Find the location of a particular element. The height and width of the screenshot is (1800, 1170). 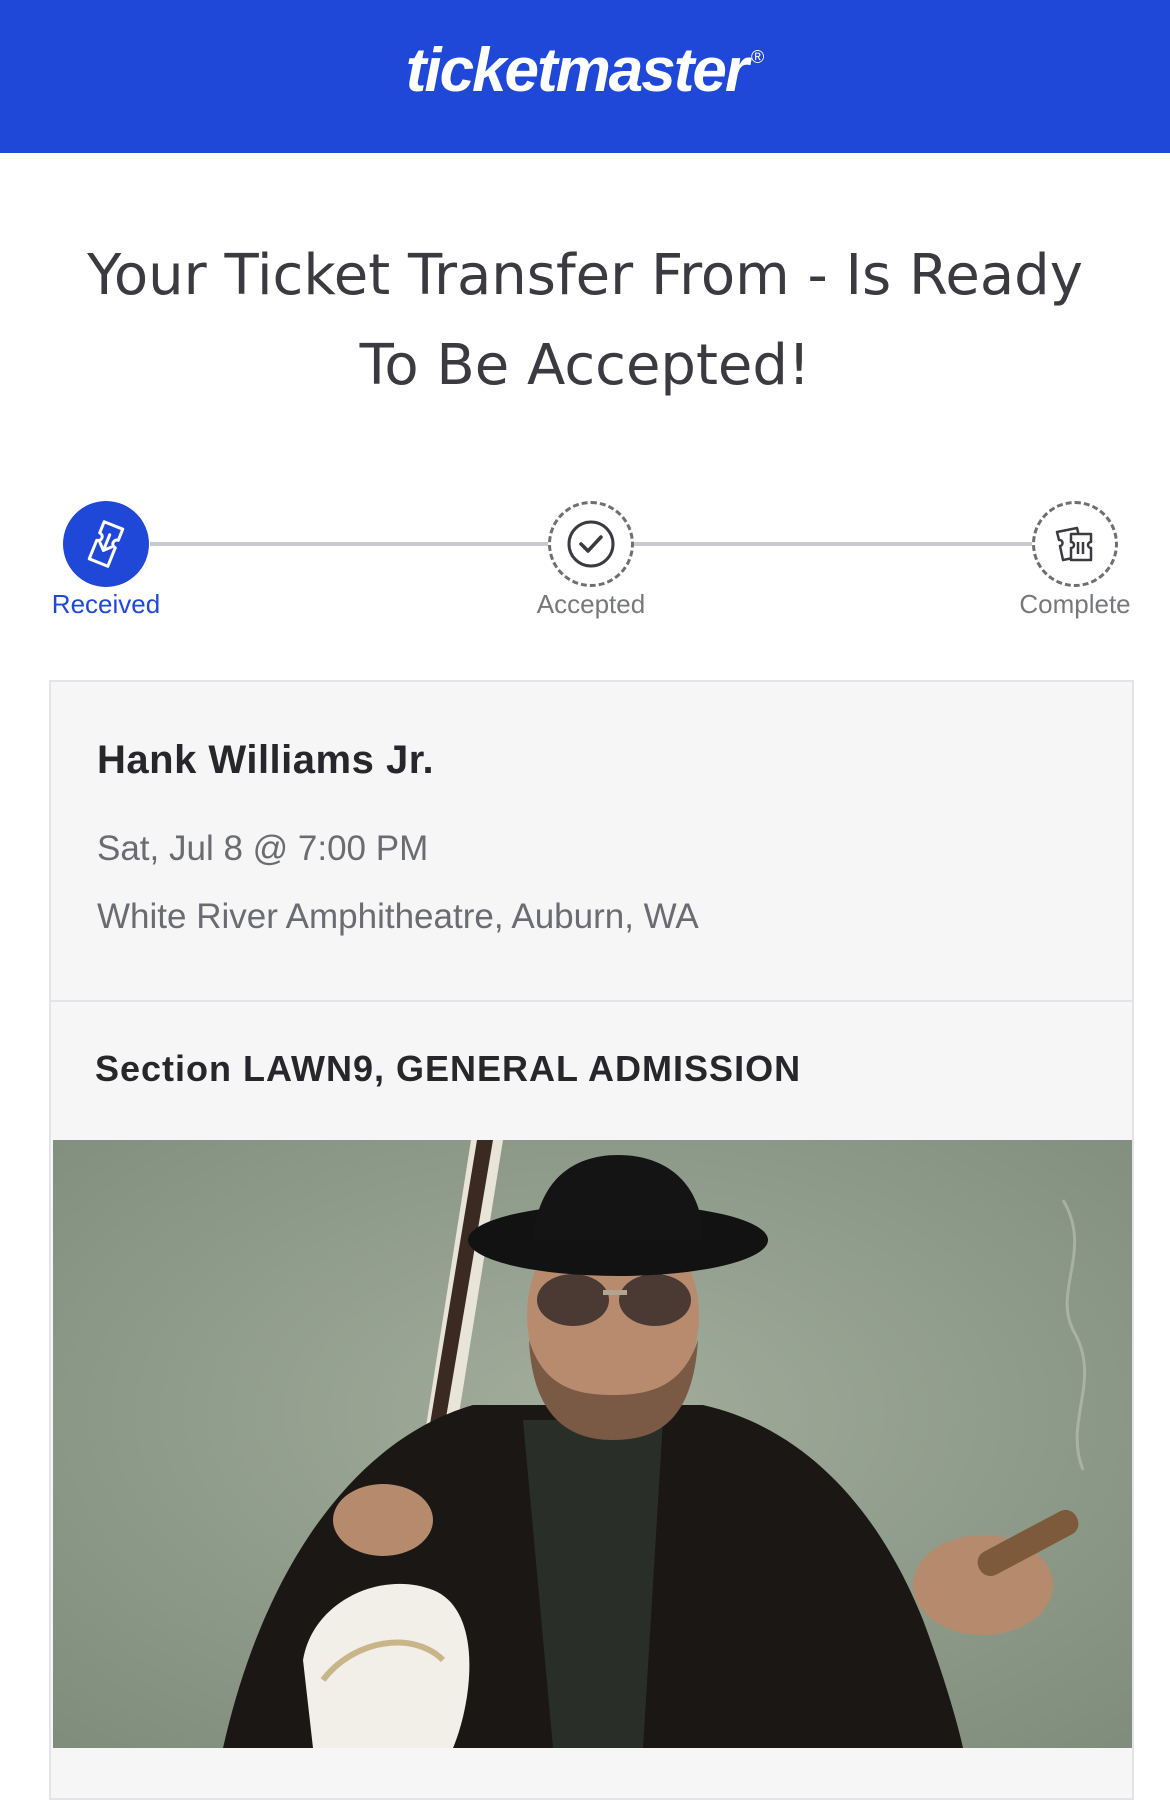

checkmark-icon is located at coordinates (591, 544).